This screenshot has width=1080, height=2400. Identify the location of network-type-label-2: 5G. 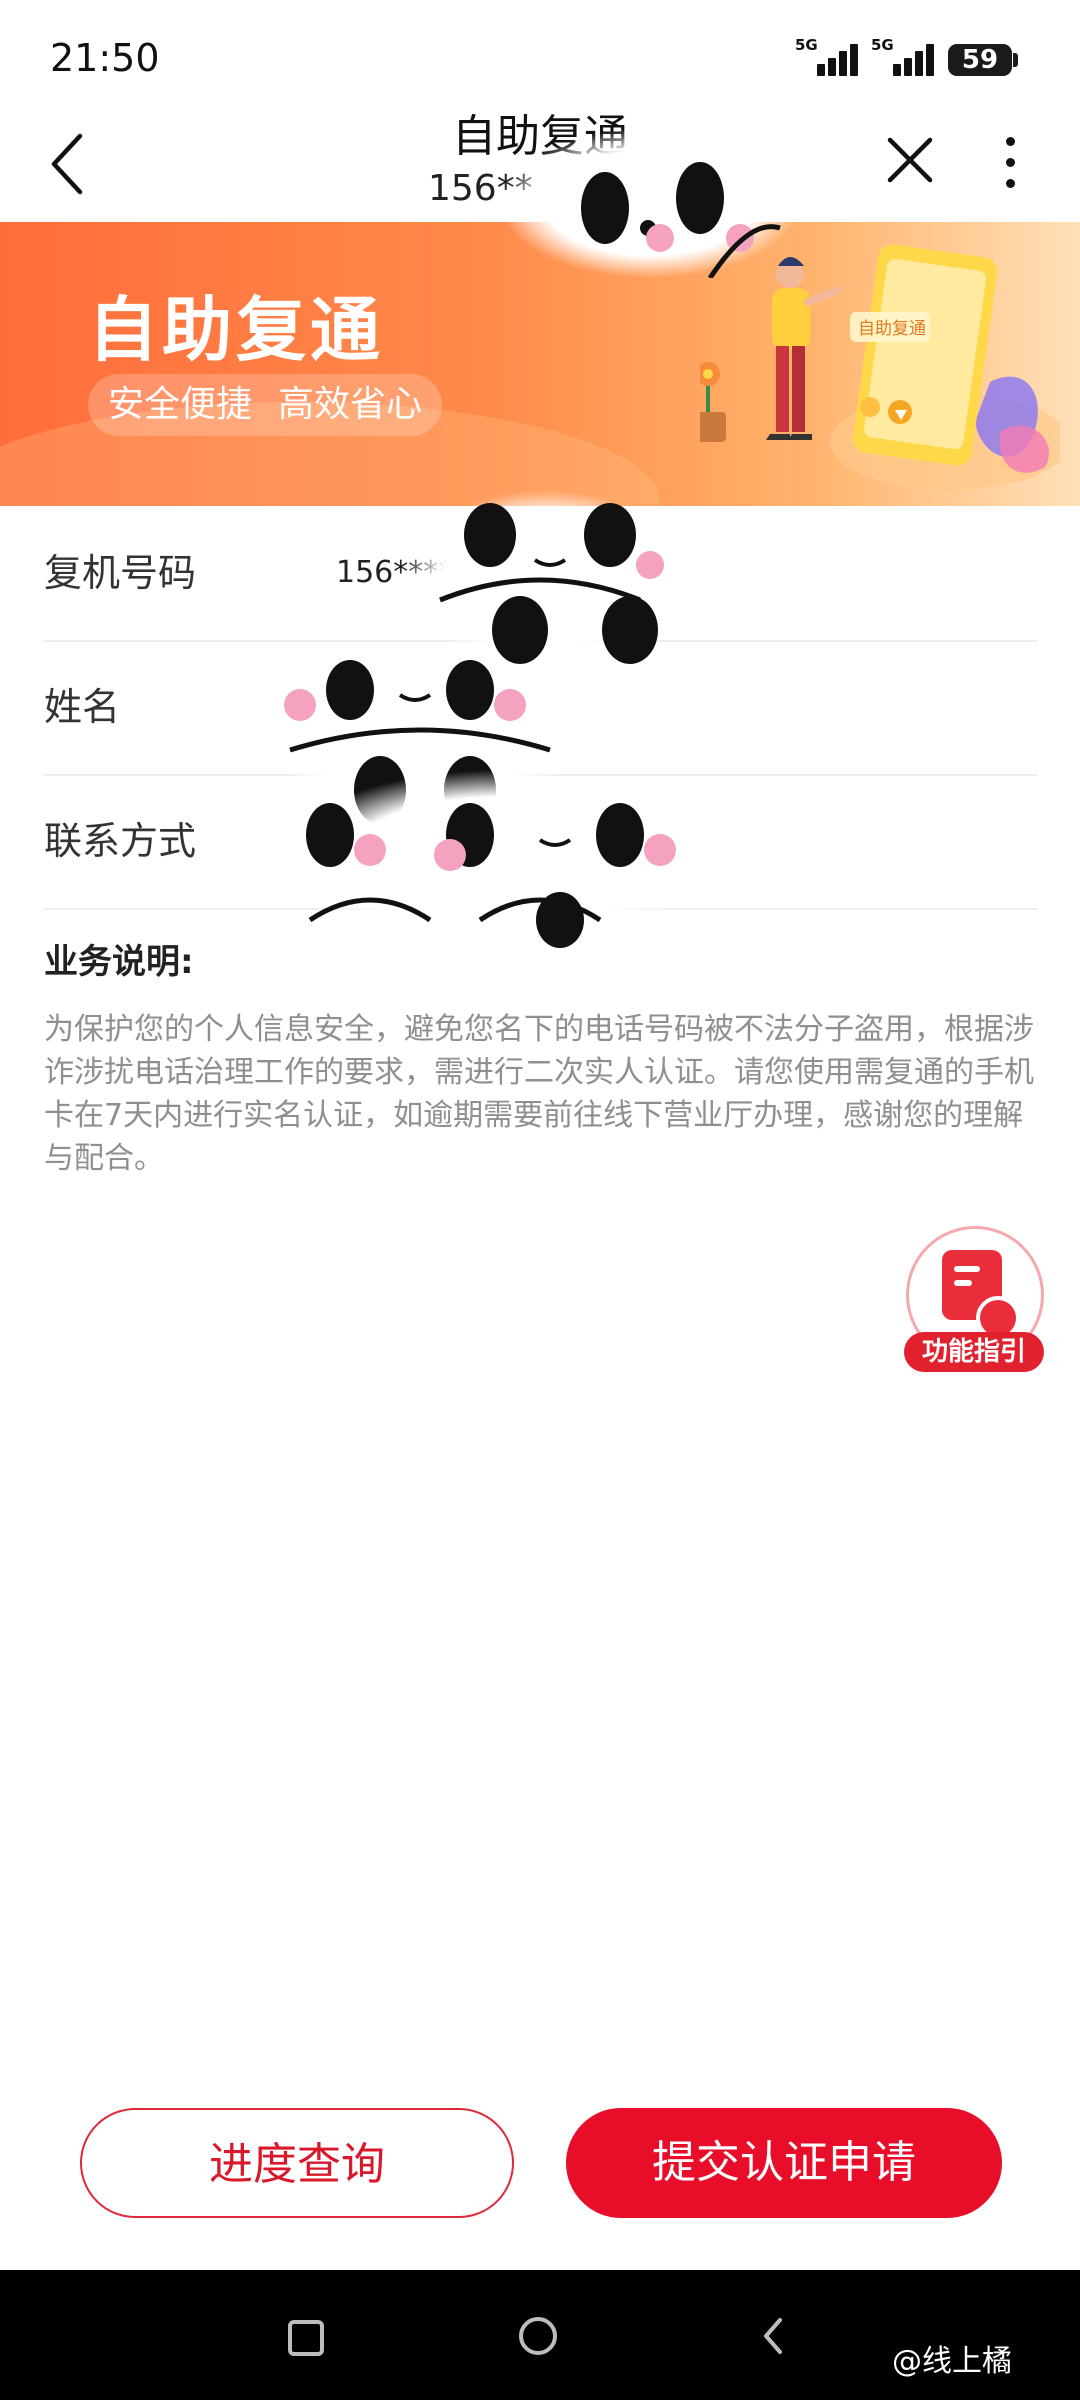
(882, 45).